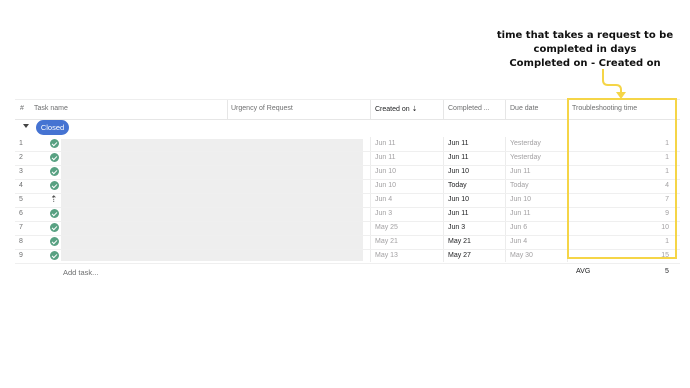 Image resolution: width=690 pixels, height=388 pixels. What do you see at coordinates (262, 108) in the screenshot?
I see `header-urgency: Urgency of Request` at bounding box center [262, 108].